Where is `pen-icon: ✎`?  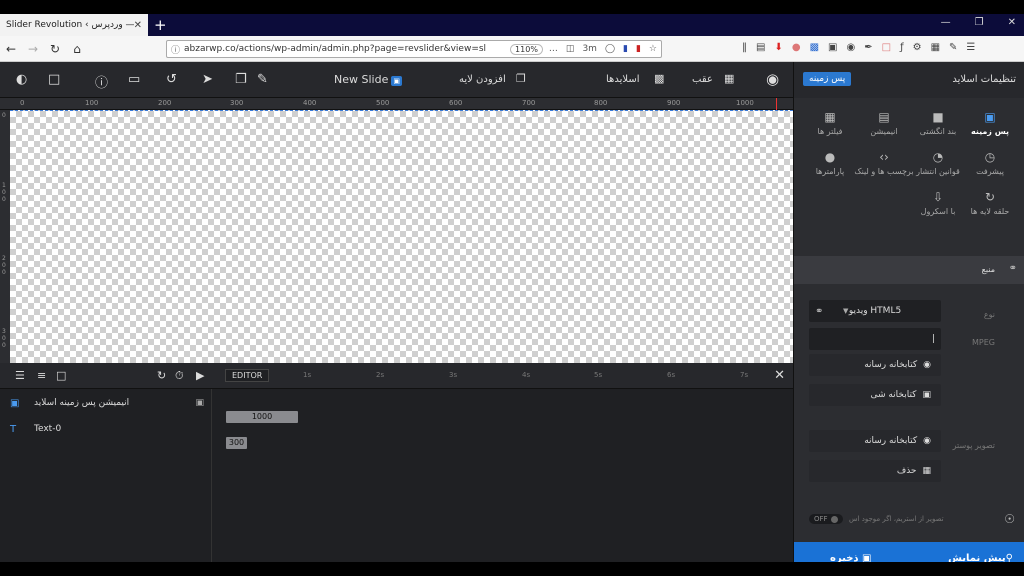
pen-icon: ✎ is located at coordinates (953, 47).